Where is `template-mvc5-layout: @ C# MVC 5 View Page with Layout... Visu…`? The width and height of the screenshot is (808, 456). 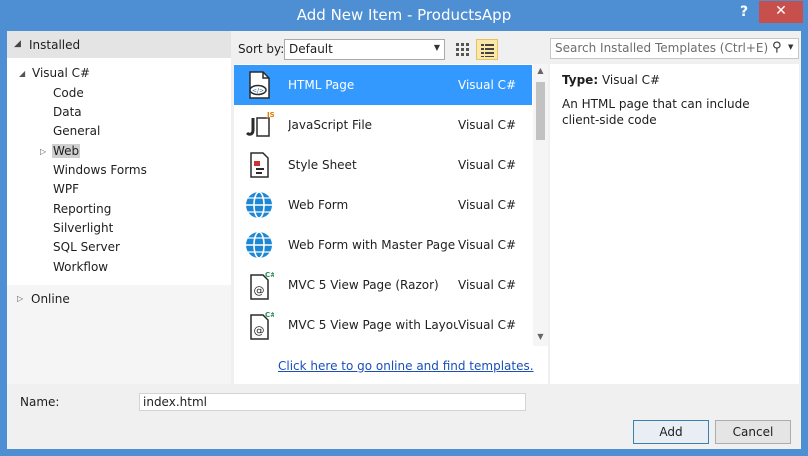 template-mvc5-layout: @ C# MVC 5 View Page with Layout... Visu… is located at coordinates (383, 325).